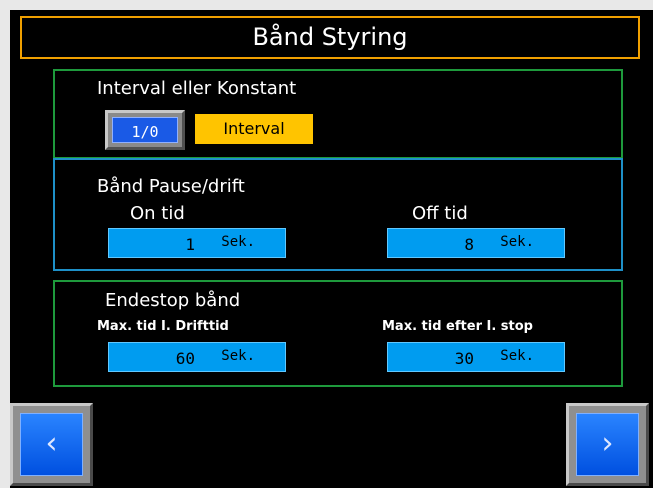  I want to click on toggle-button-label: 1/0, so click(145, 130).